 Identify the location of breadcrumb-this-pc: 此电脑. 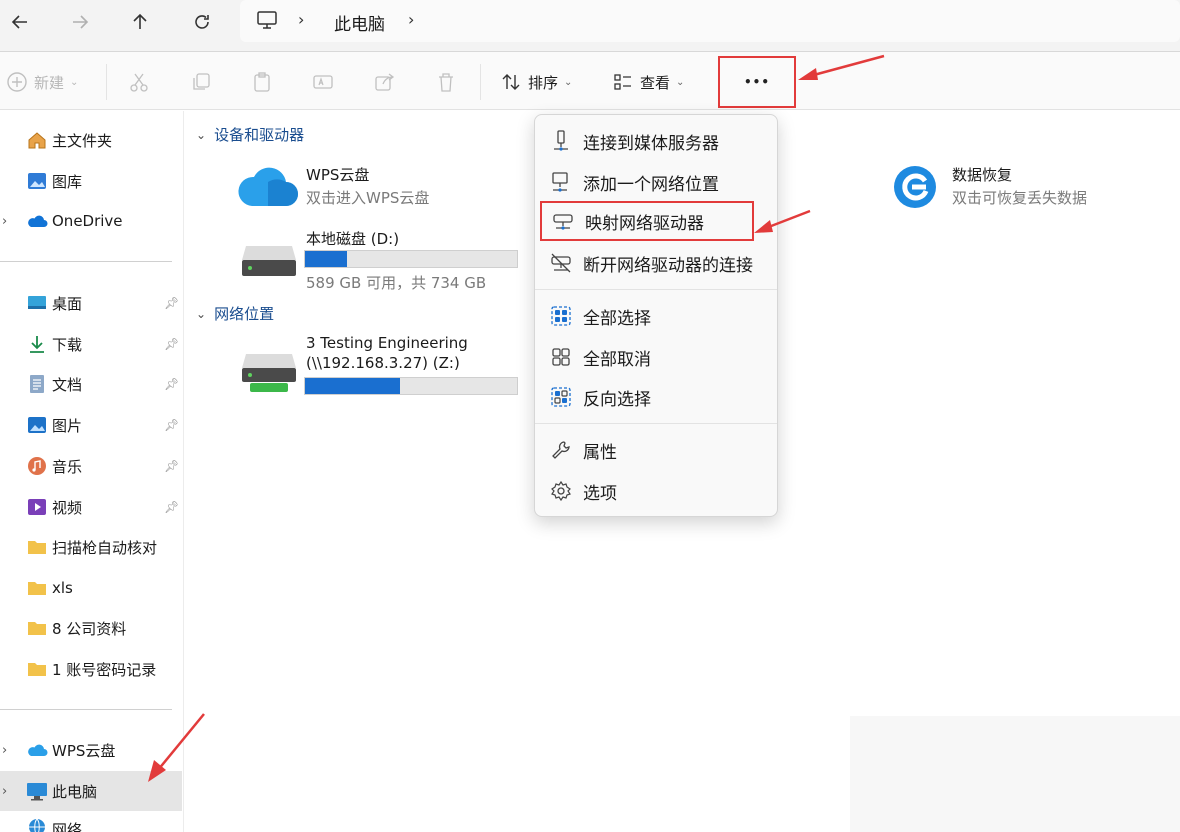
(359, 22).